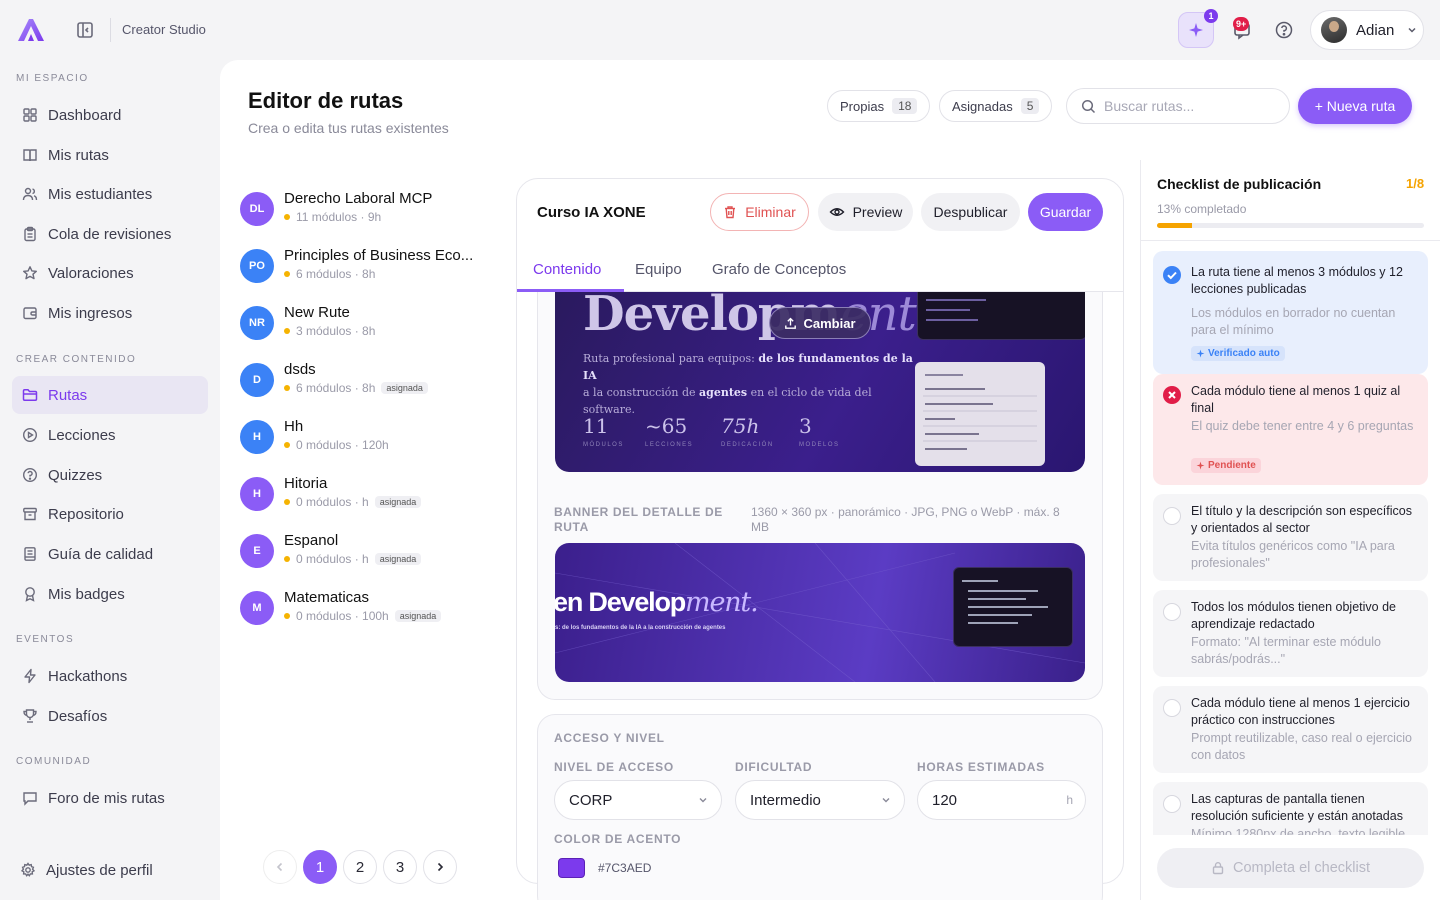 Image resolution: width=1440 pixels, height=900 pixels. Describe the element at coordinates (658, 269) in the screenshot. I see `tab-equipo: Equipo` at that location.